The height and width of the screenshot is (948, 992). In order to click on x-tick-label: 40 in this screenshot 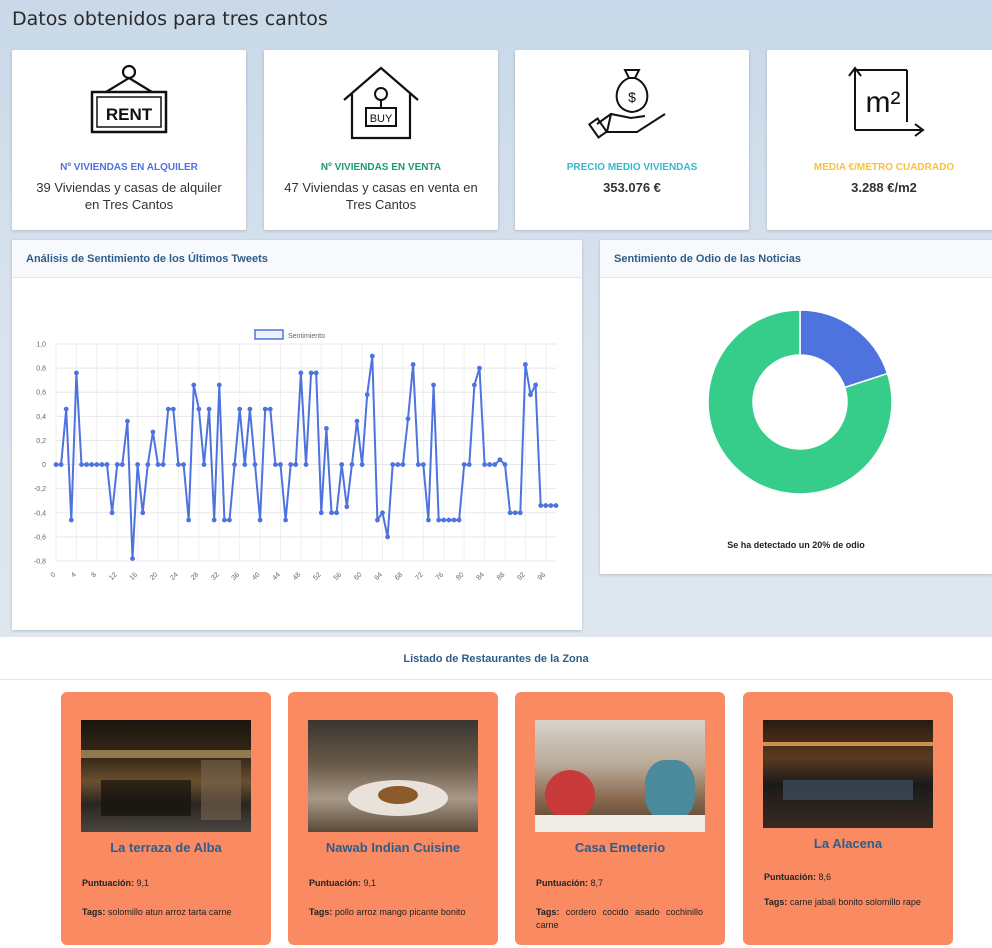, I will do `click(256, 576)`.